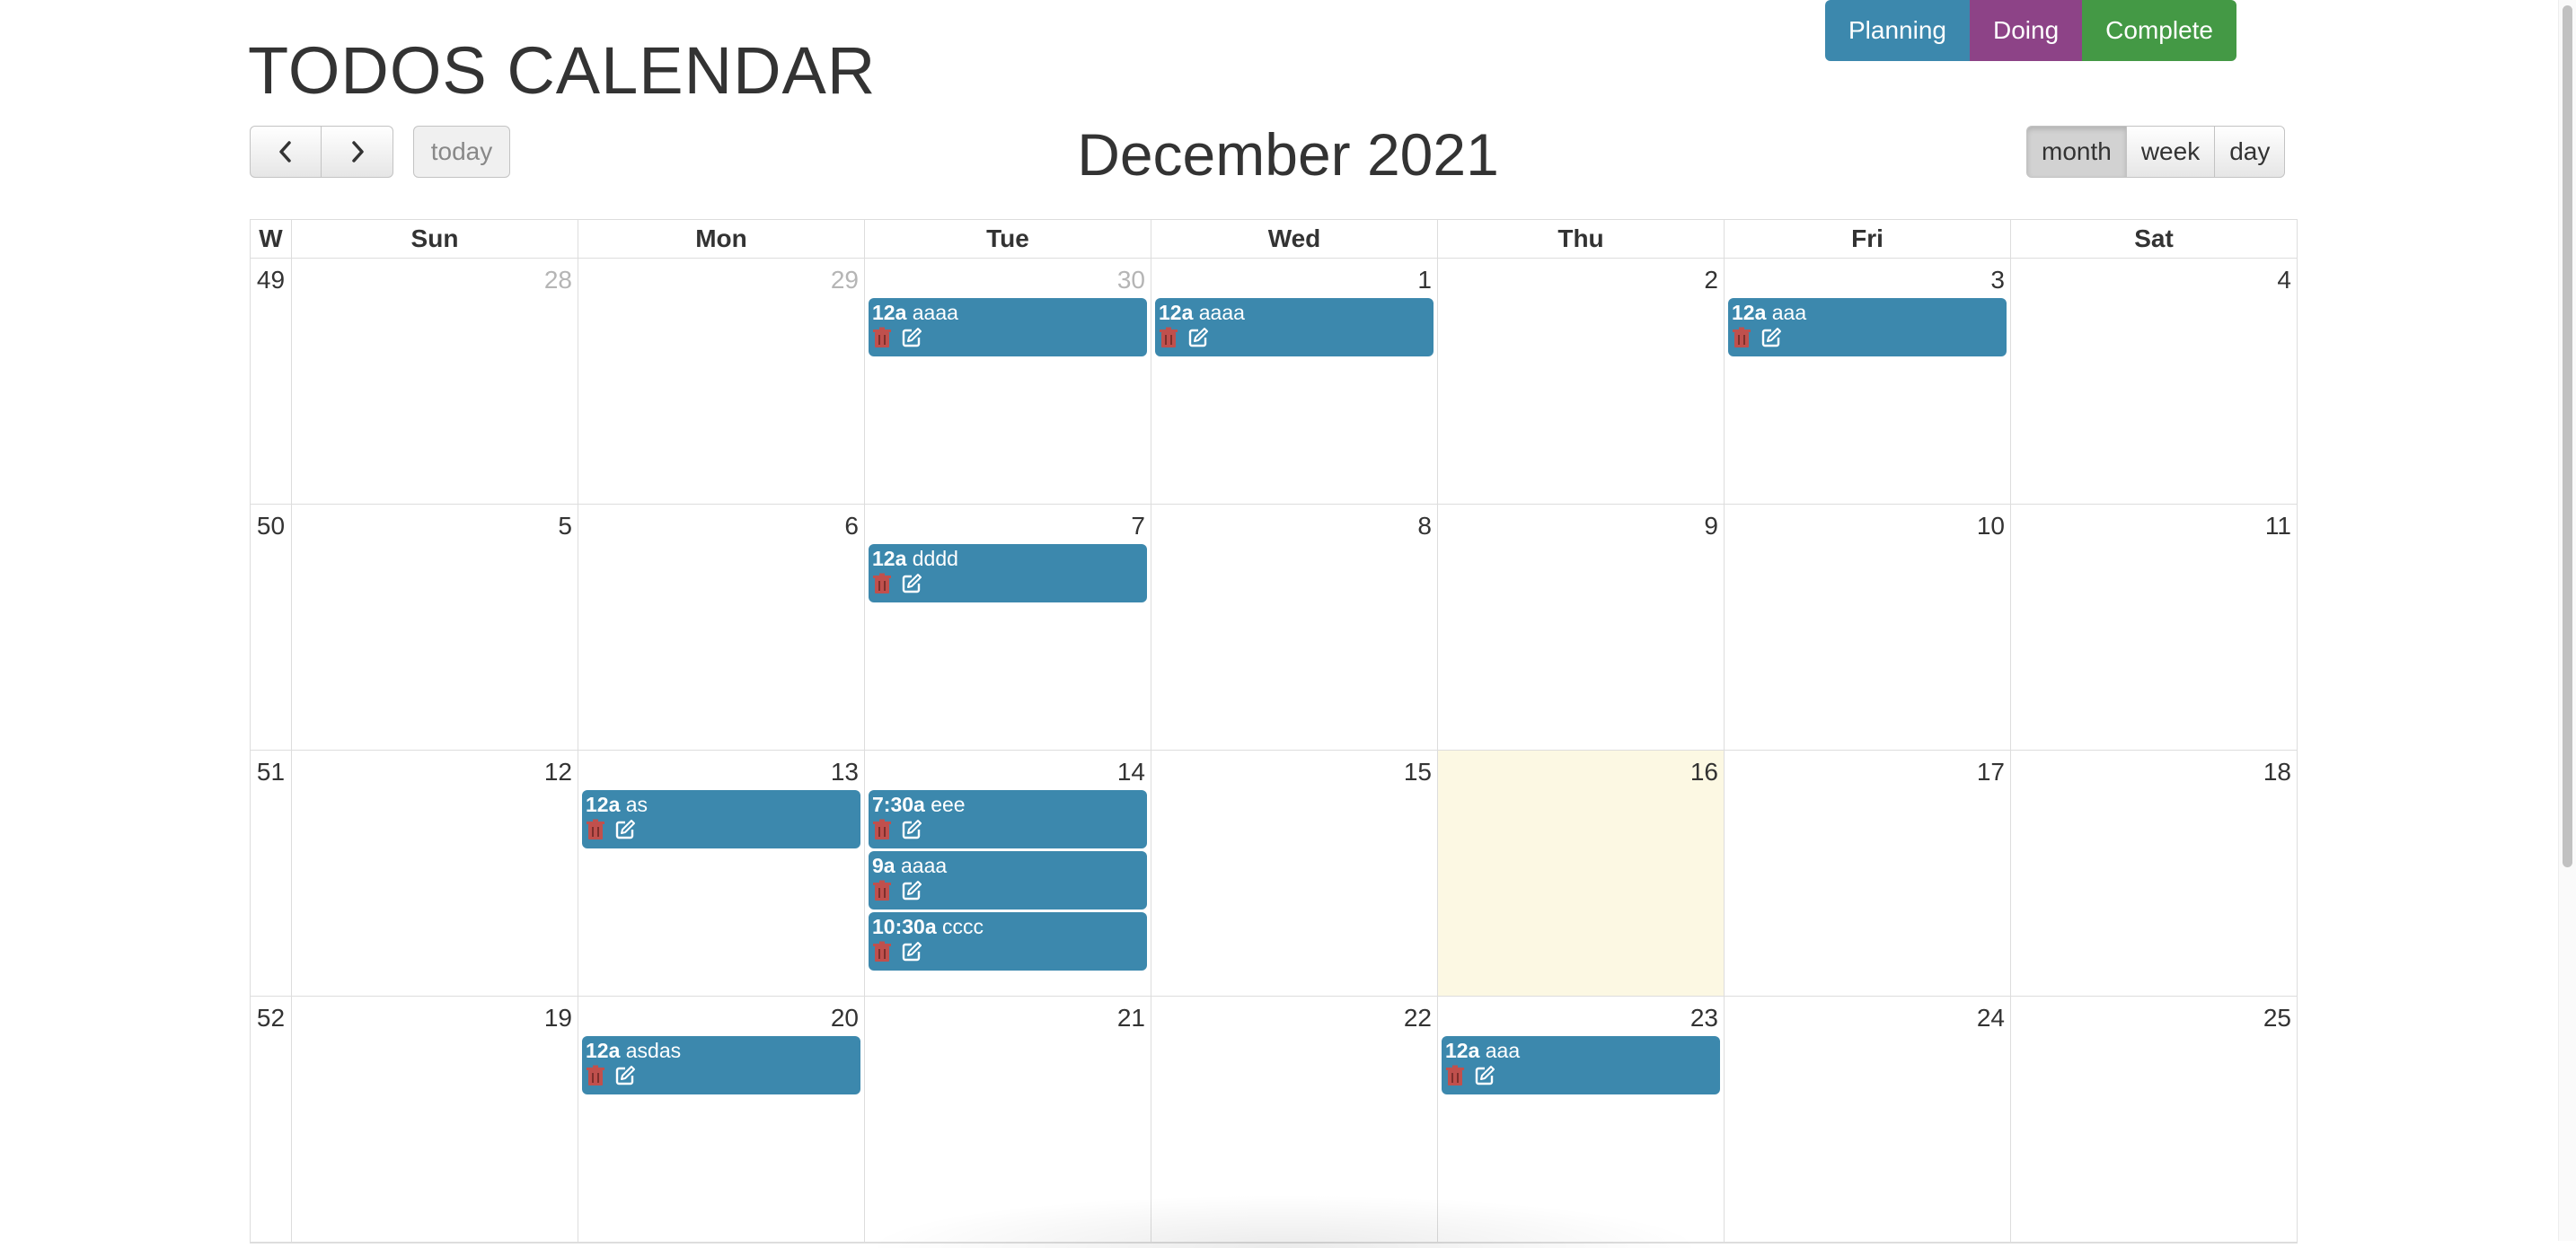  What do you see at coordinates (1581, 627) in the screenshot?
I see `day-cell: 9` at bounding box center [1581, 627].